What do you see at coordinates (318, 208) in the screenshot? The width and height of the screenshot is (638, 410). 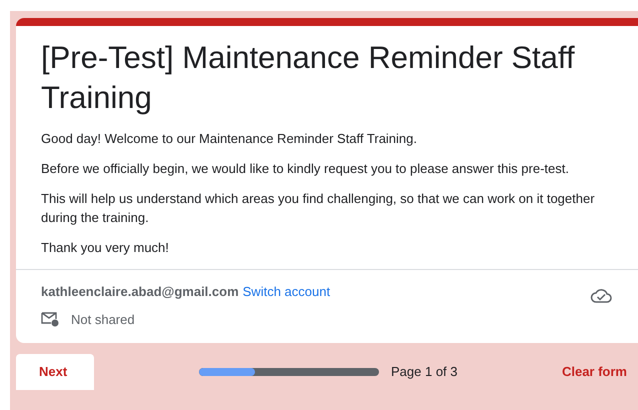 I see `description-paragraph: This will help us understand which areas you find challenging, so that we can work on it together during the training.` at bounding box center [318, 208].